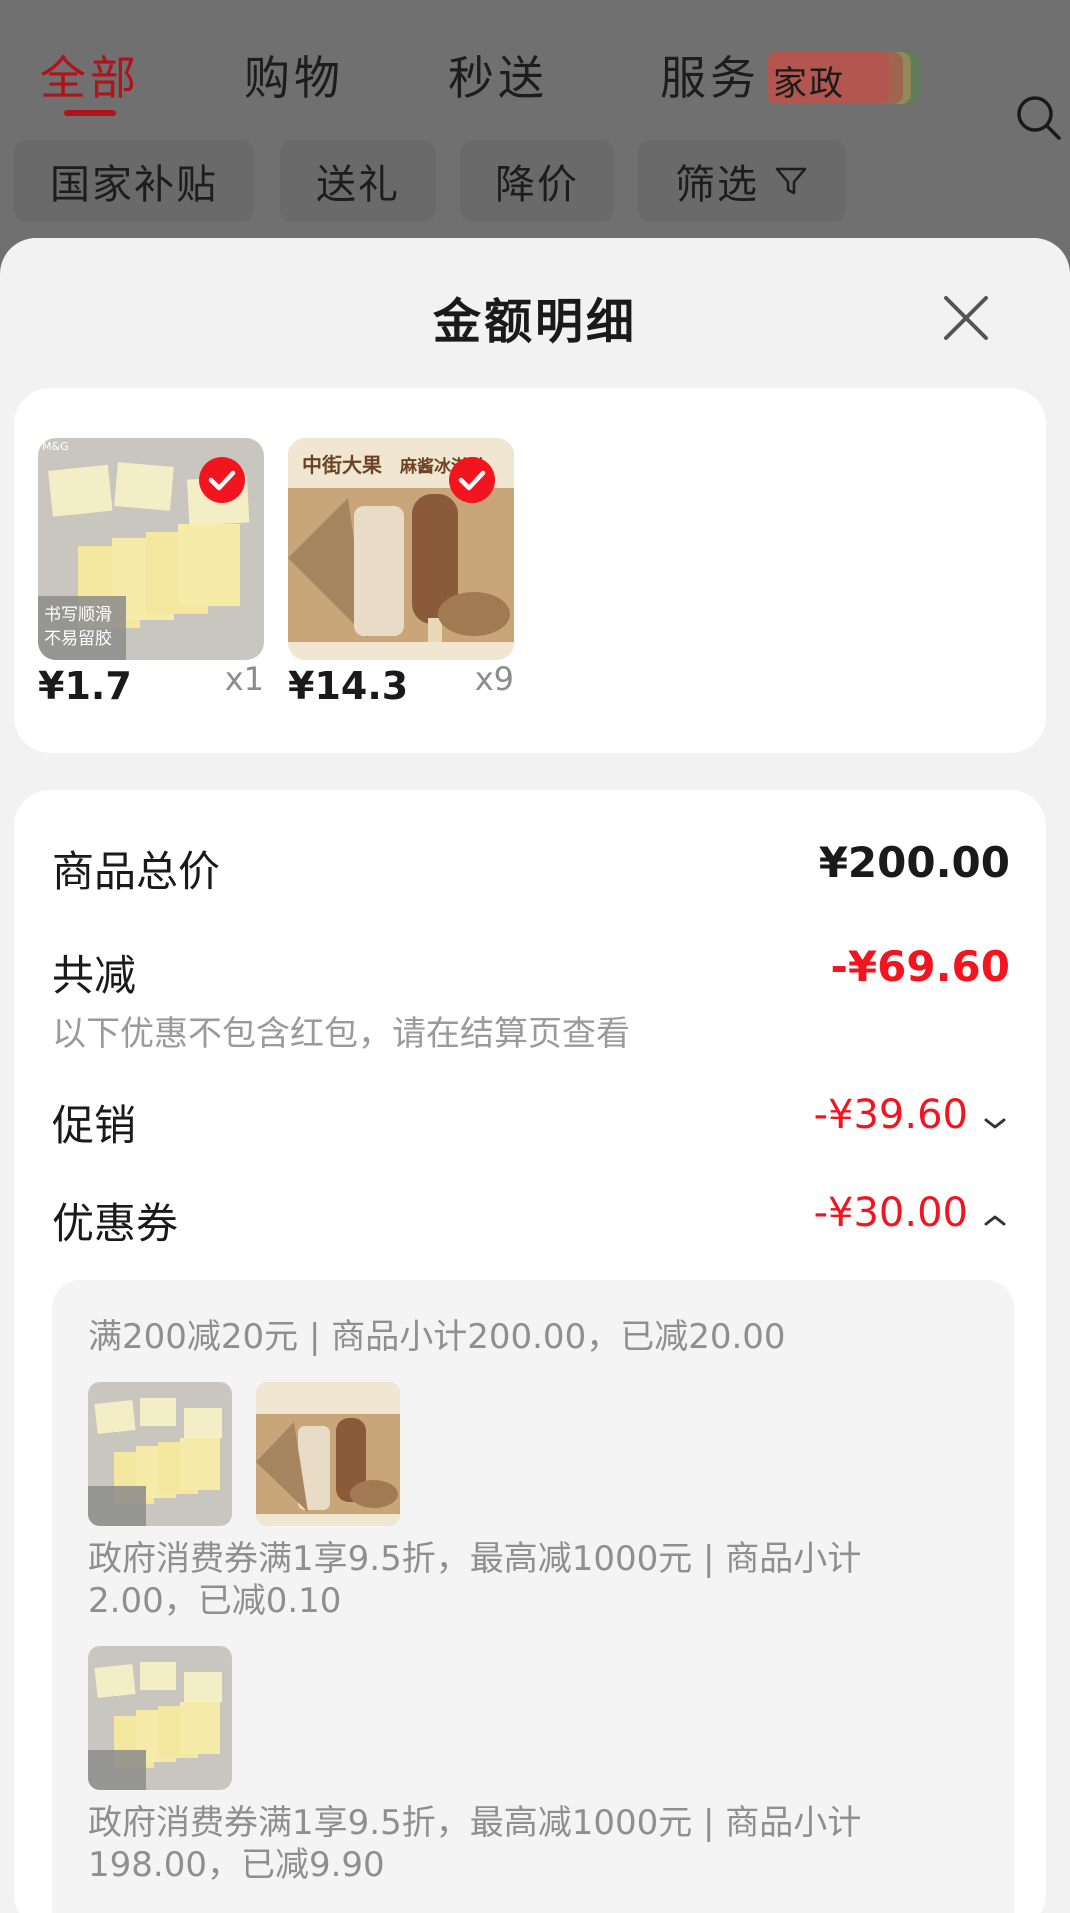 This screenshot has height=1913, width=1070. I want to click on top-header: 全部 购物 秒送 服务 家政 国家补贴 送礼 降价 筛选, so click(535, 120).